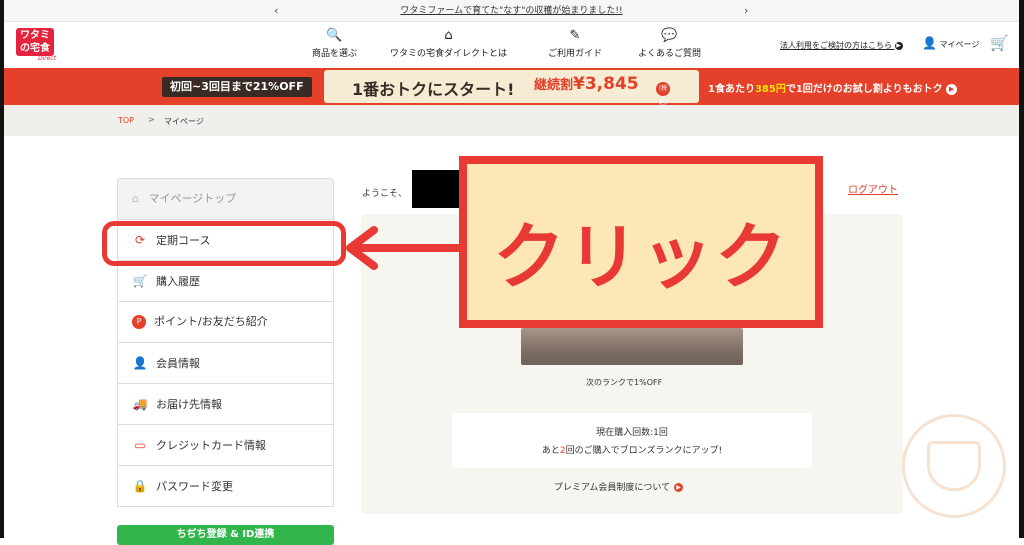 The image size is (1024, 545). Describe the element at coordinates (550, 451) in the screenshot. I see `rank-up-prefix: あと` at that location.